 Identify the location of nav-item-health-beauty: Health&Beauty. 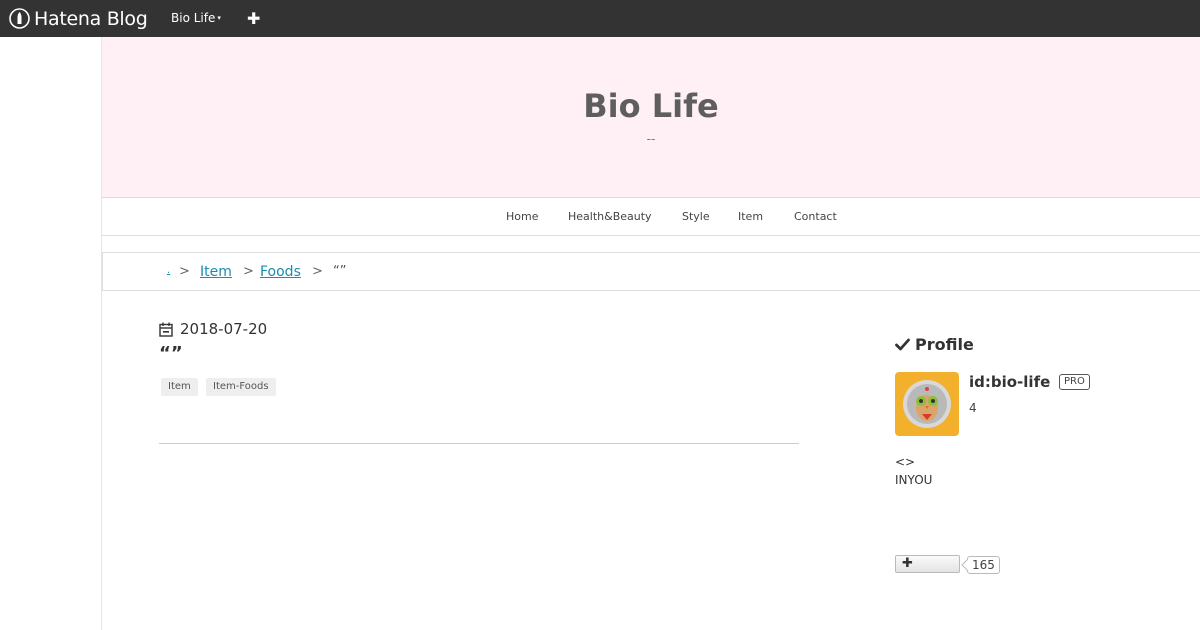
(610, 216).